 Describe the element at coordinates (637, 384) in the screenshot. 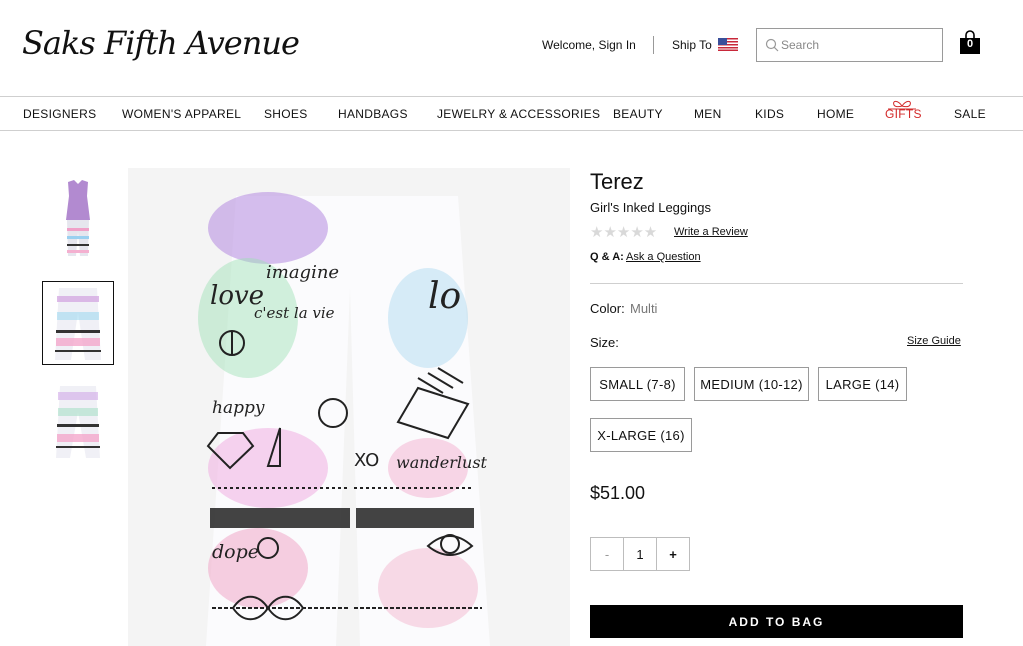

I see `size-button-small: SMALL (7-8)` at that location.